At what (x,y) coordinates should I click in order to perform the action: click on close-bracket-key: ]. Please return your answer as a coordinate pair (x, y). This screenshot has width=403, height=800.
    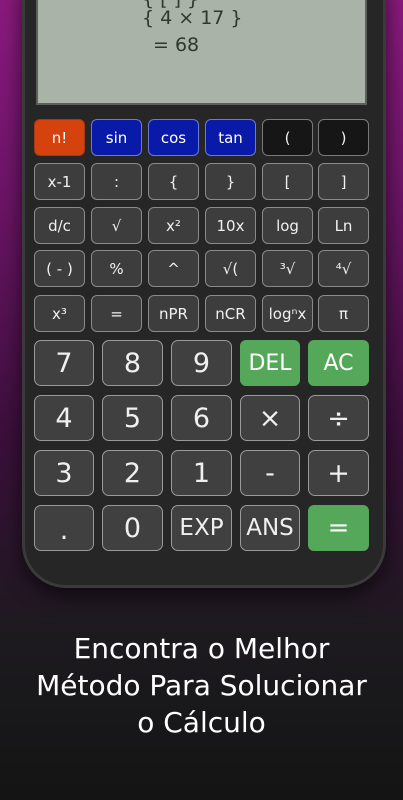
    Looking at the image, I should click on (343, 181).